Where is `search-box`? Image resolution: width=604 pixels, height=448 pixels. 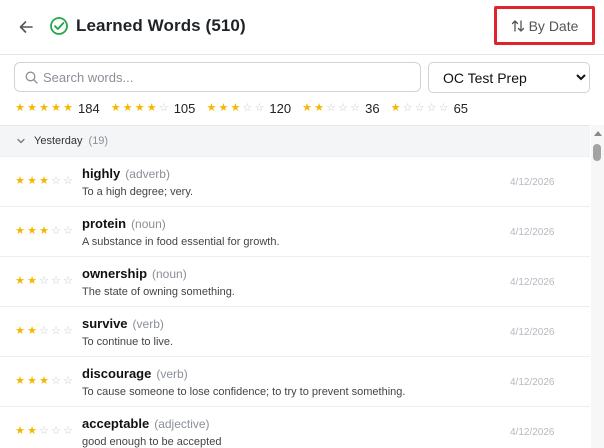
search-box is located at coordinates (217, 77).